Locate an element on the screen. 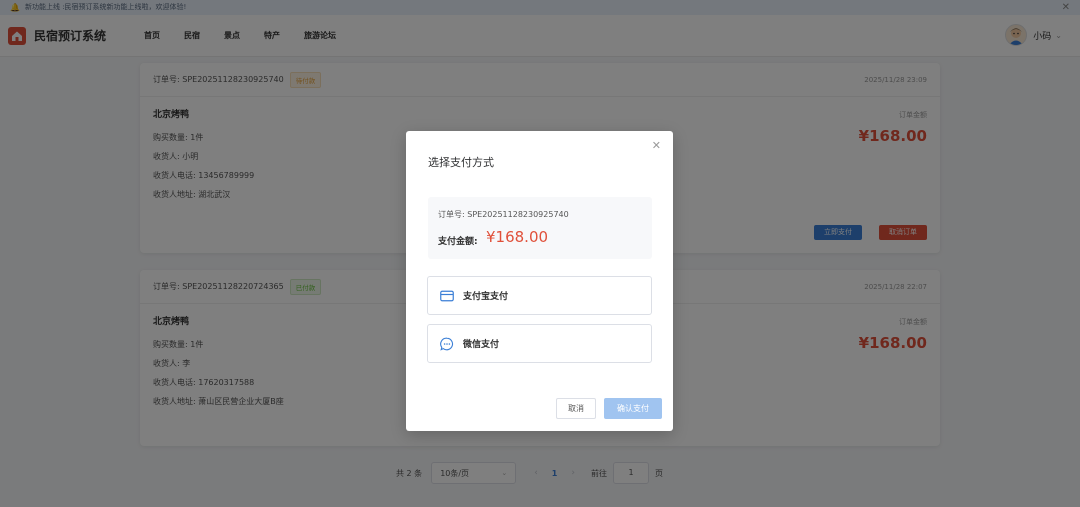 This screenshot has width=1080, height=507. payment-amount-label: 支付金额: is located at coordinates (458, 242).